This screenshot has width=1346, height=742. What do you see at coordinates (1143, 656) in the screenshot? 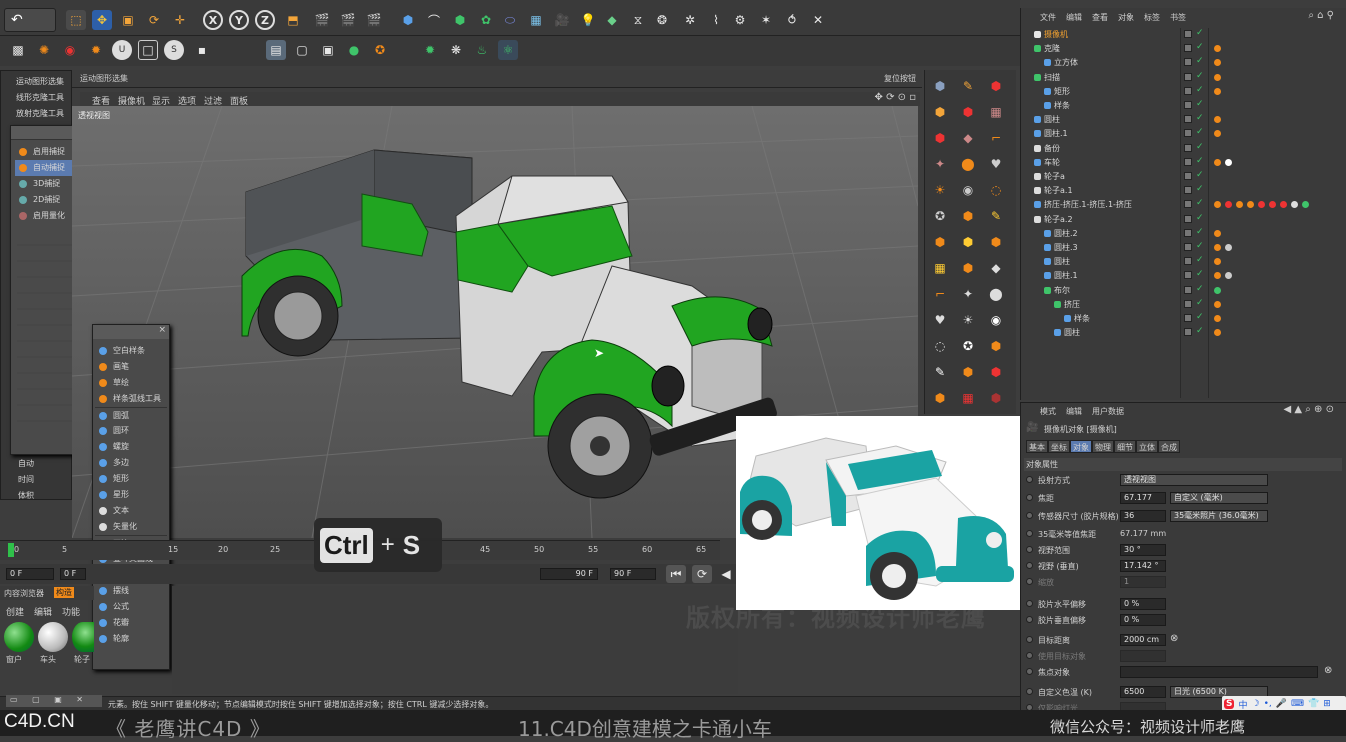
I see `attr-value-field` at bounding box center [1143, 656].